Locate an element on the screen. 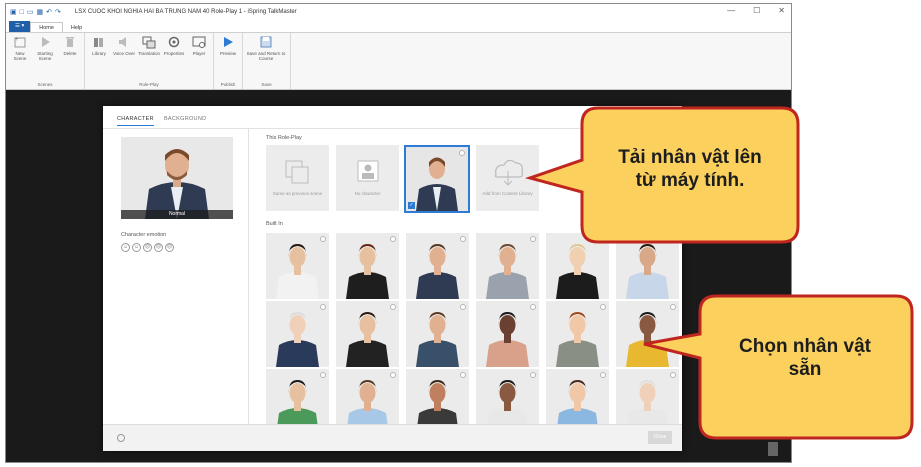  new-scene-button: + New Scene is located at coordinates (20, 58).